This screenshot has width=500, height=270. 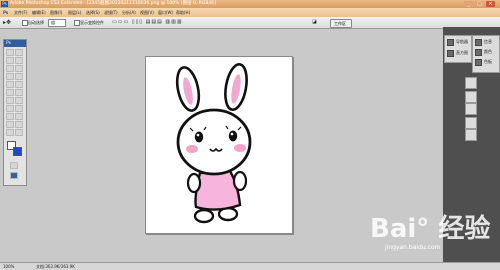 What do you see at coordinates (147, 22) in the screenshot?
I see `align-icons: ▭▭▭ ▯▯▯ ▤▤▤ ▥▥▥` at bounding box center [147, 22].